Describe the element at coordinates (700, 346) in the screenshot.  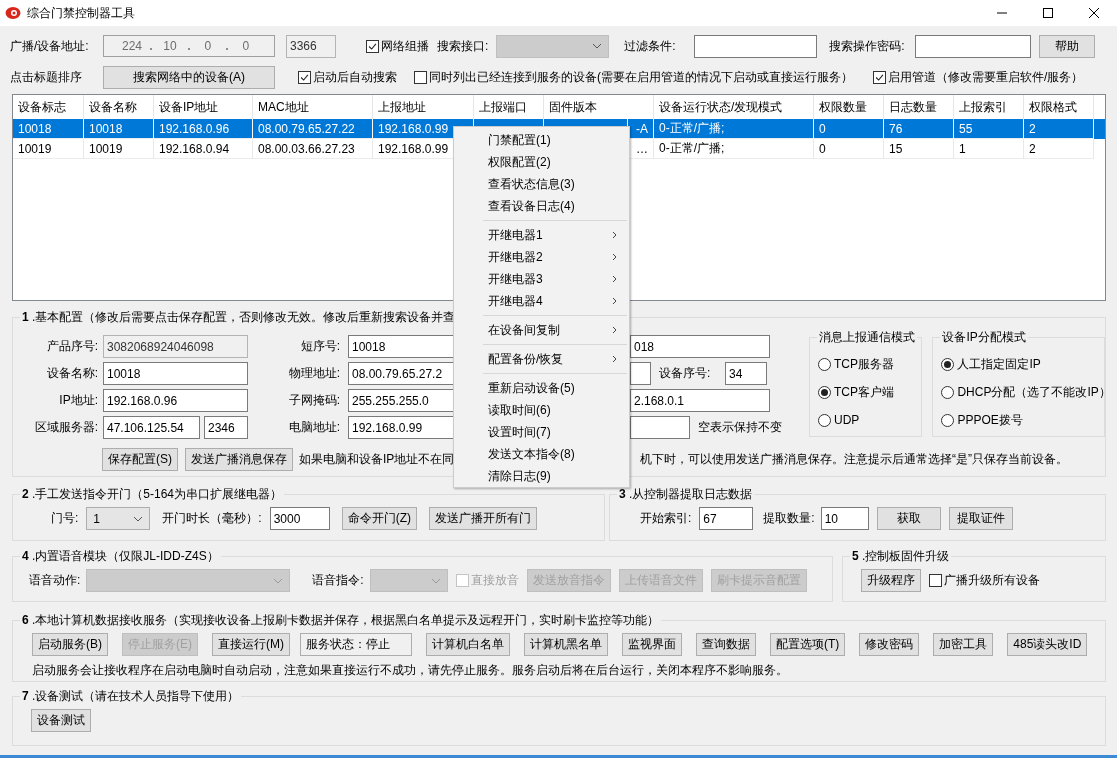
I see `input-field: 018` at that location.